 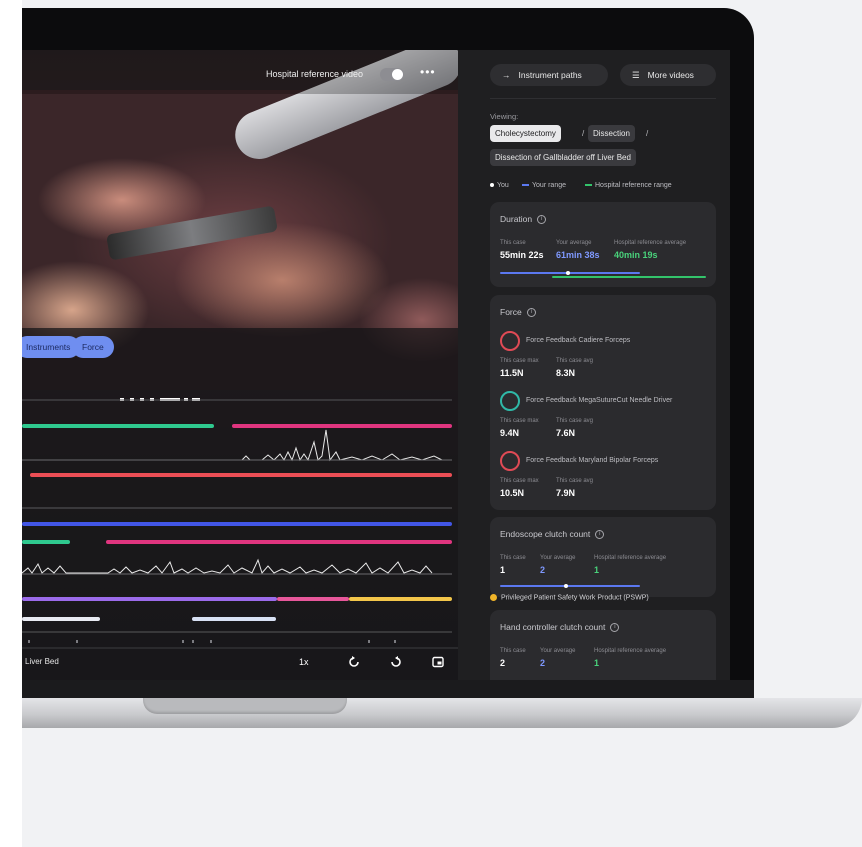 I want to click on timeline-tracks, so click(x=240, y=523).